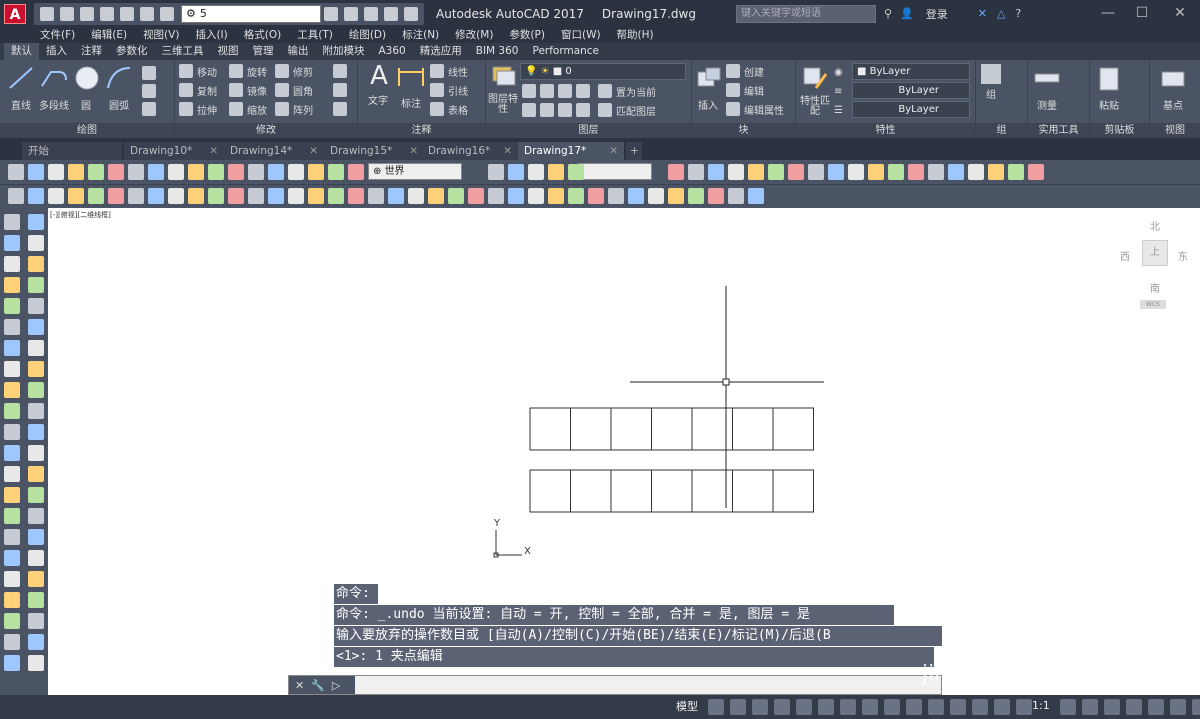  Describe the element at coordinates (109, 35) in the screenshot. I see `menu-item: 编辑(E)` at that location.